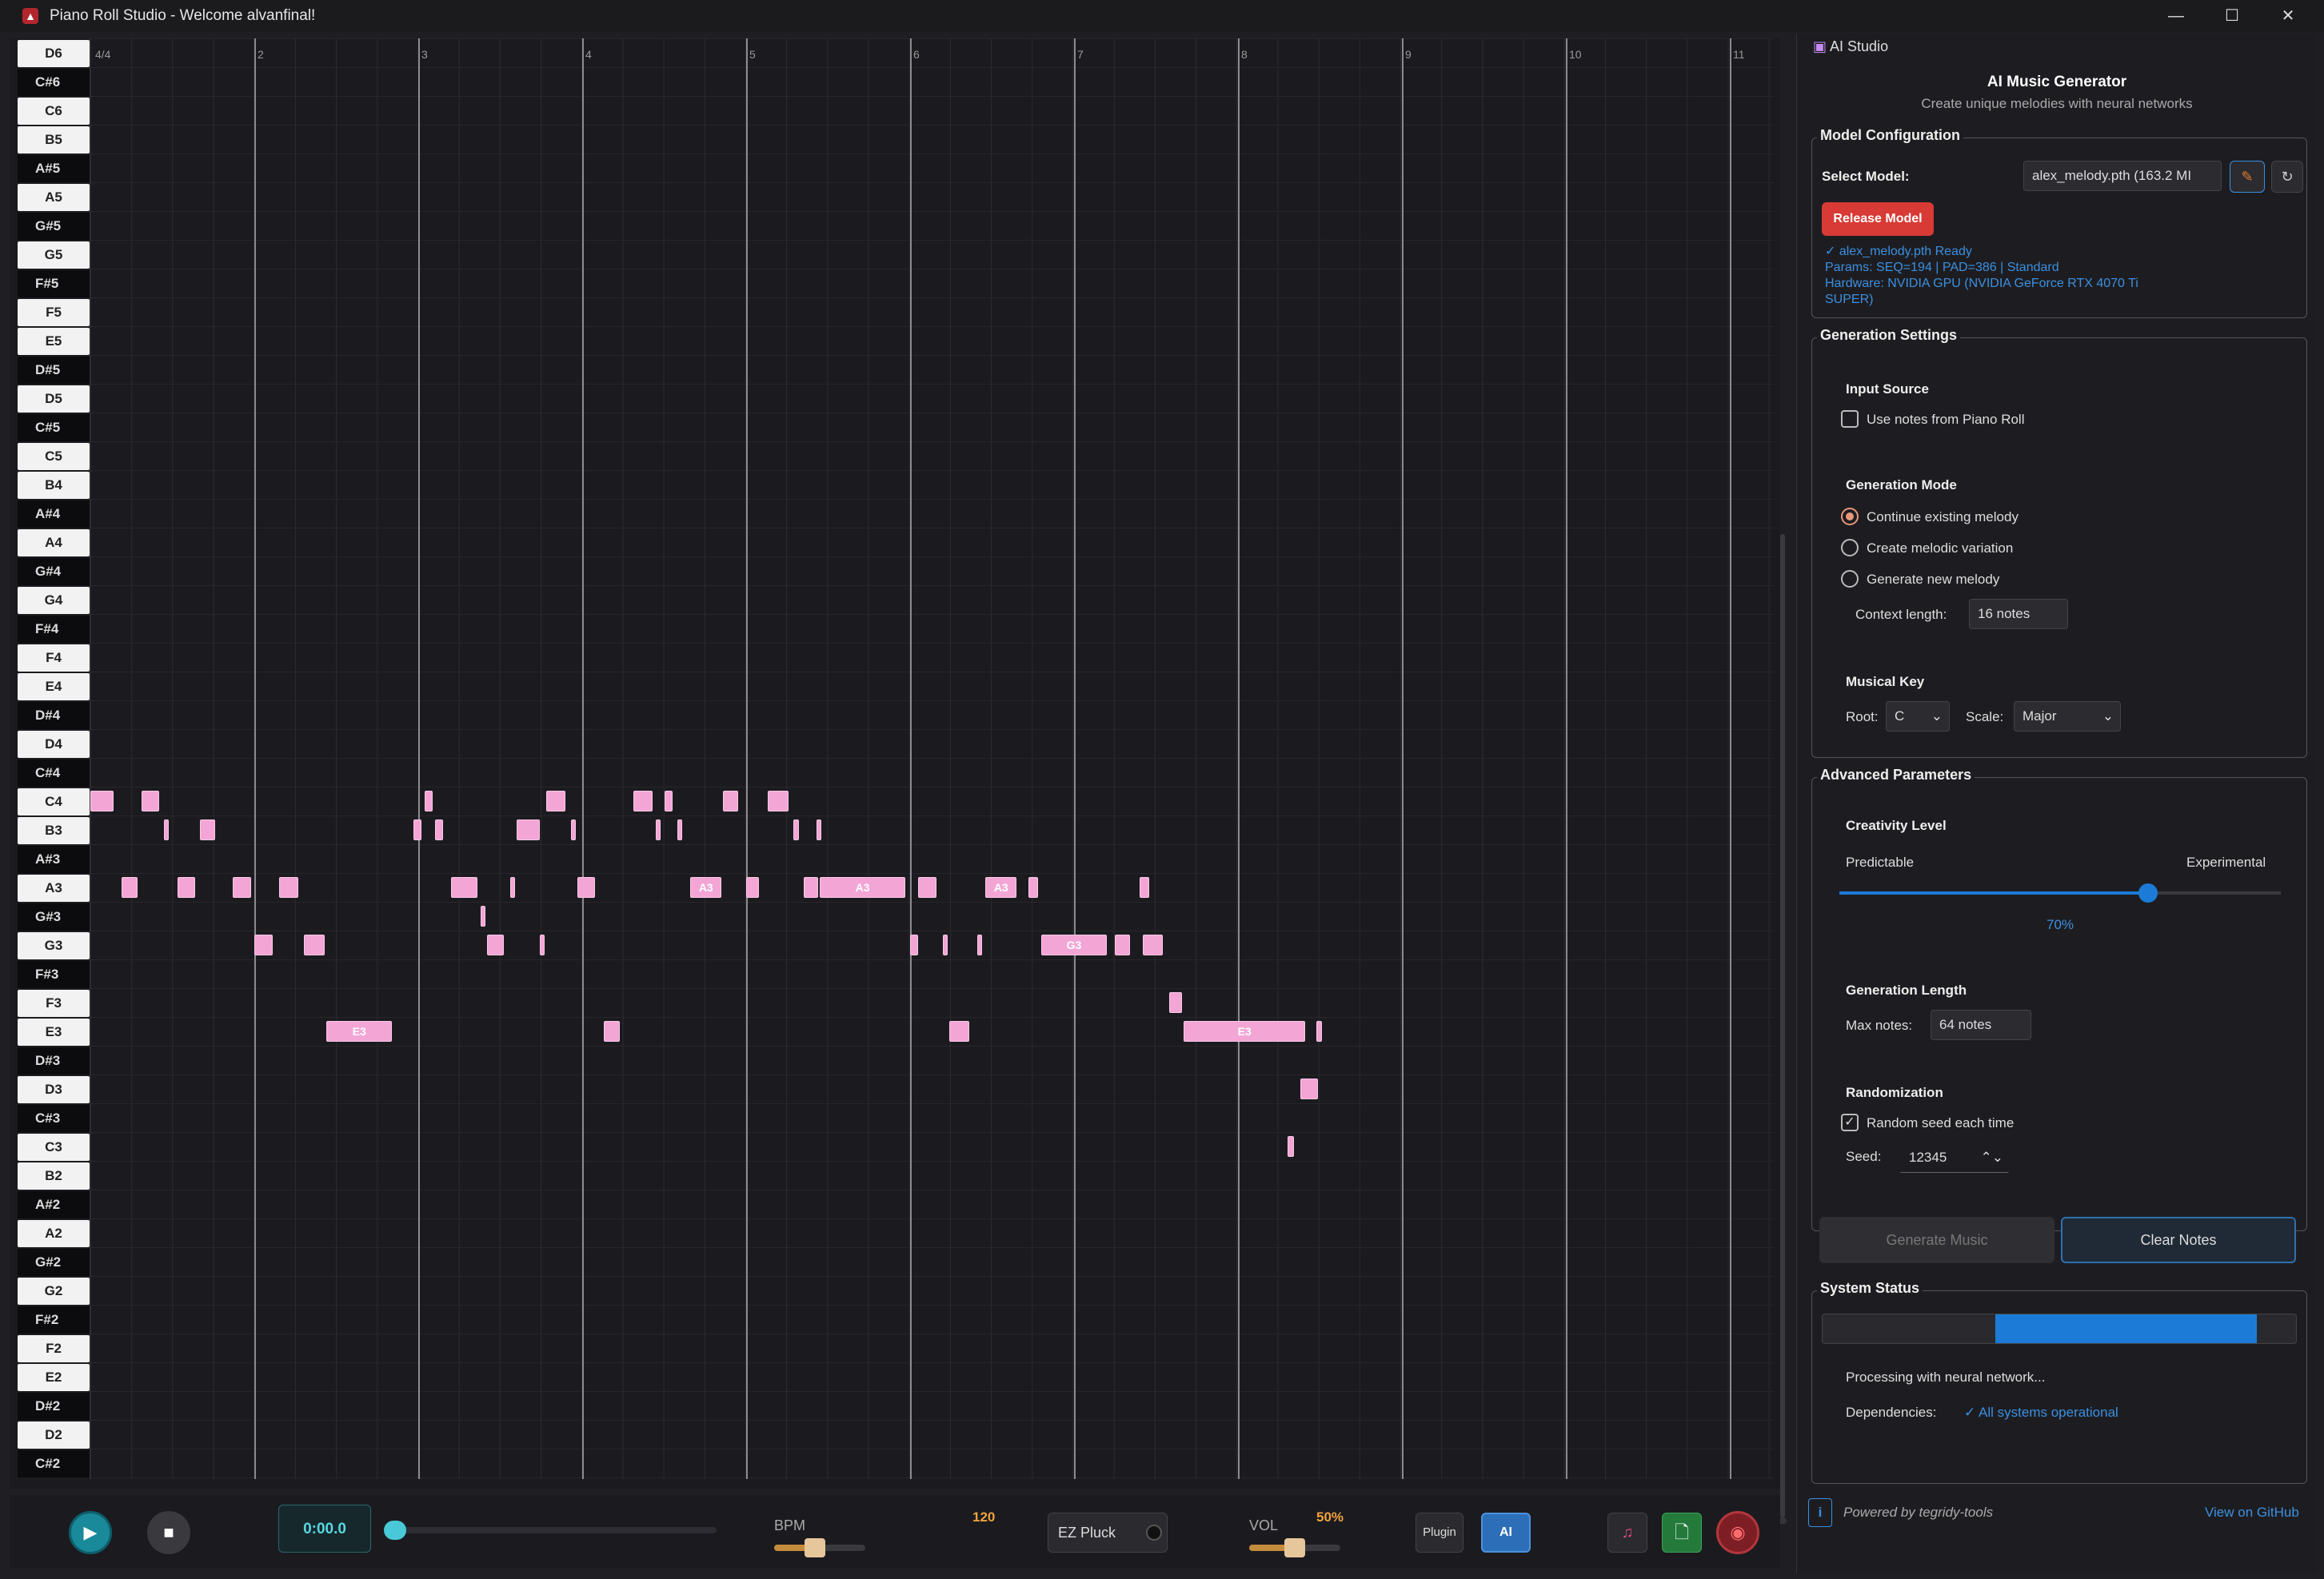  I want to click on position-slider-handle, so click(395, 1530).